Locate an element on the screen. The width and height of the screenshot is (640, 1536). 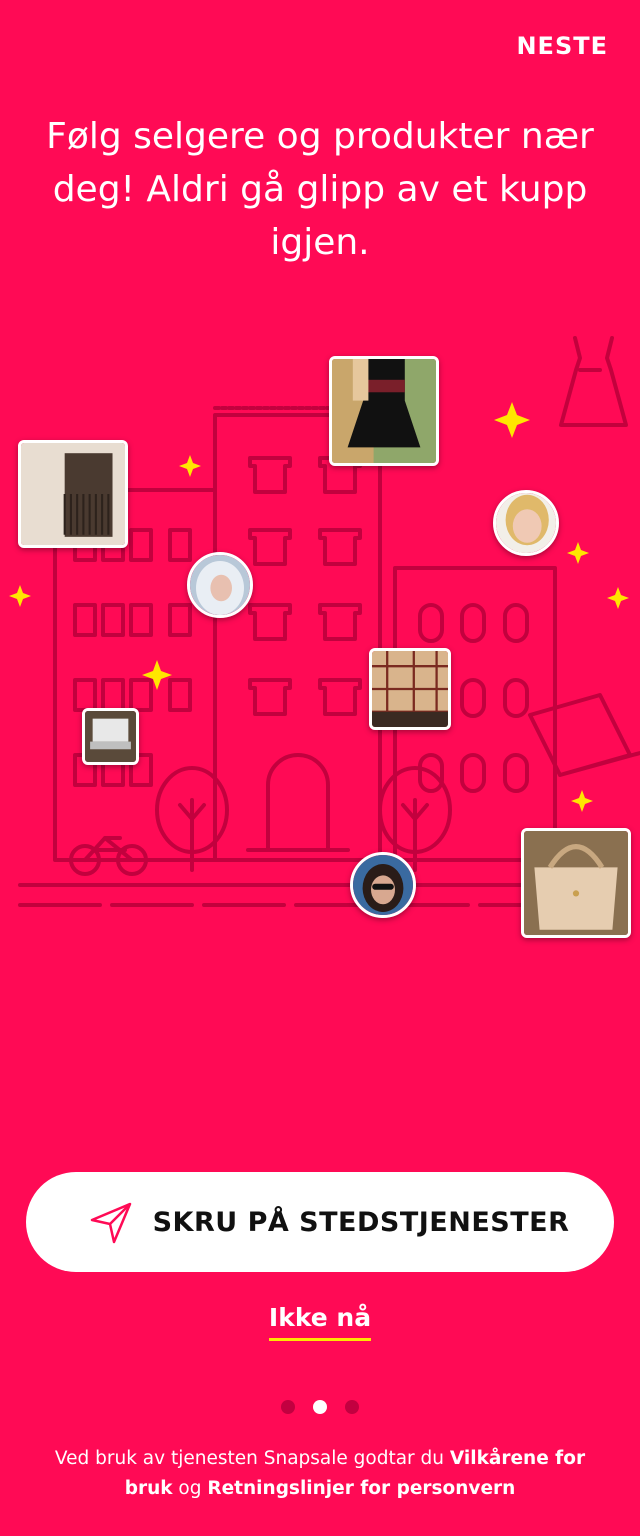
terms-middle: og is located at coordinates (190, 1488).